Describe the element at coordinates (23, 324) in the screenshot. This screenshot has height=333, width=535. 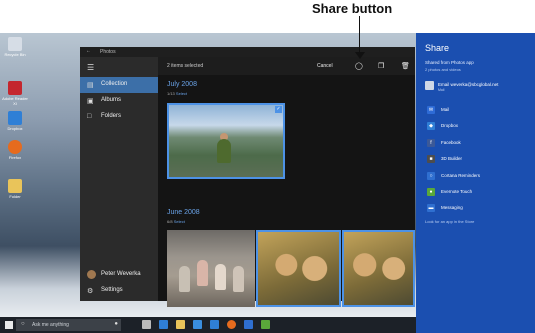
I see `cortana-search-icon: ○` at that location.